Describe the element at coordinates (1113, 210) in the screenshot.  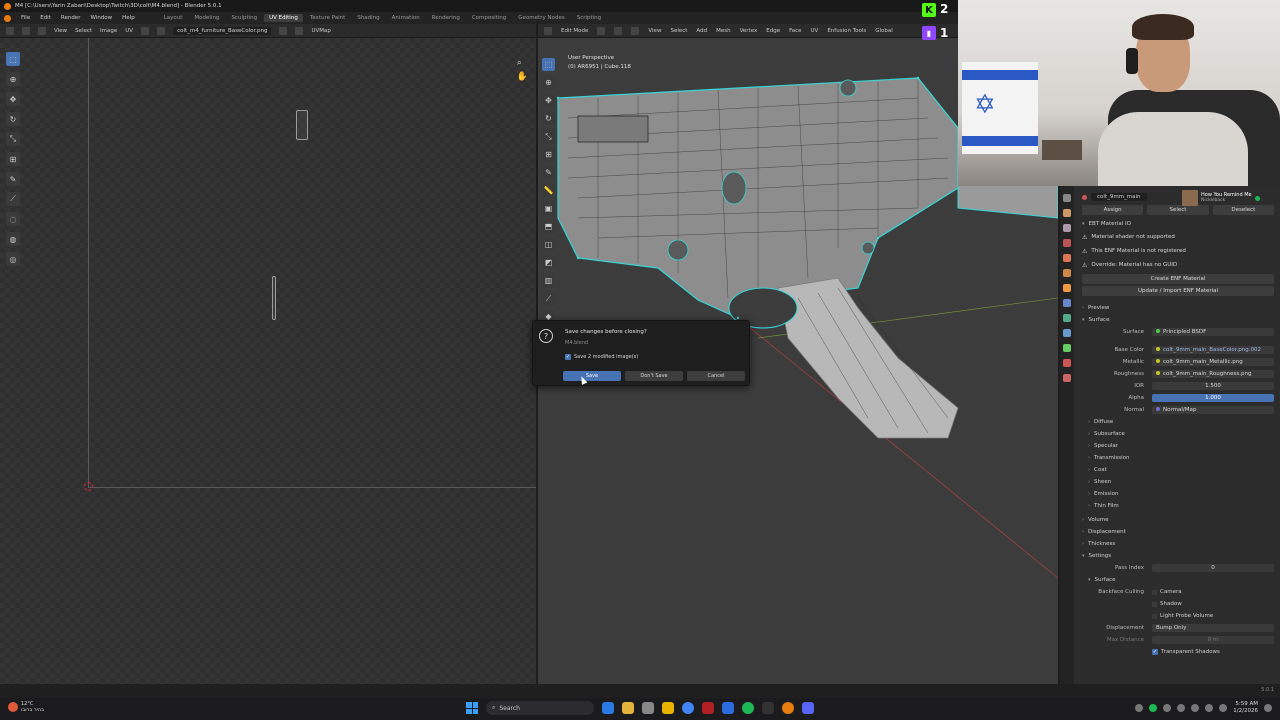
I see `assign-button: Assign` at that location.